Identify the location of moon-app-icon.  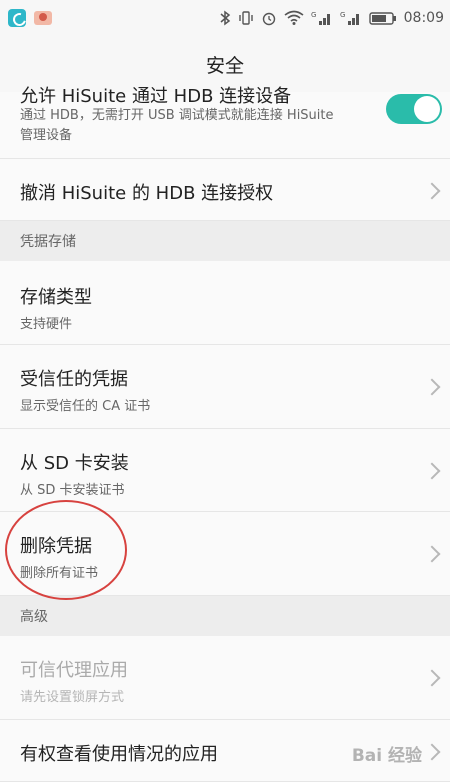
(17, 18).